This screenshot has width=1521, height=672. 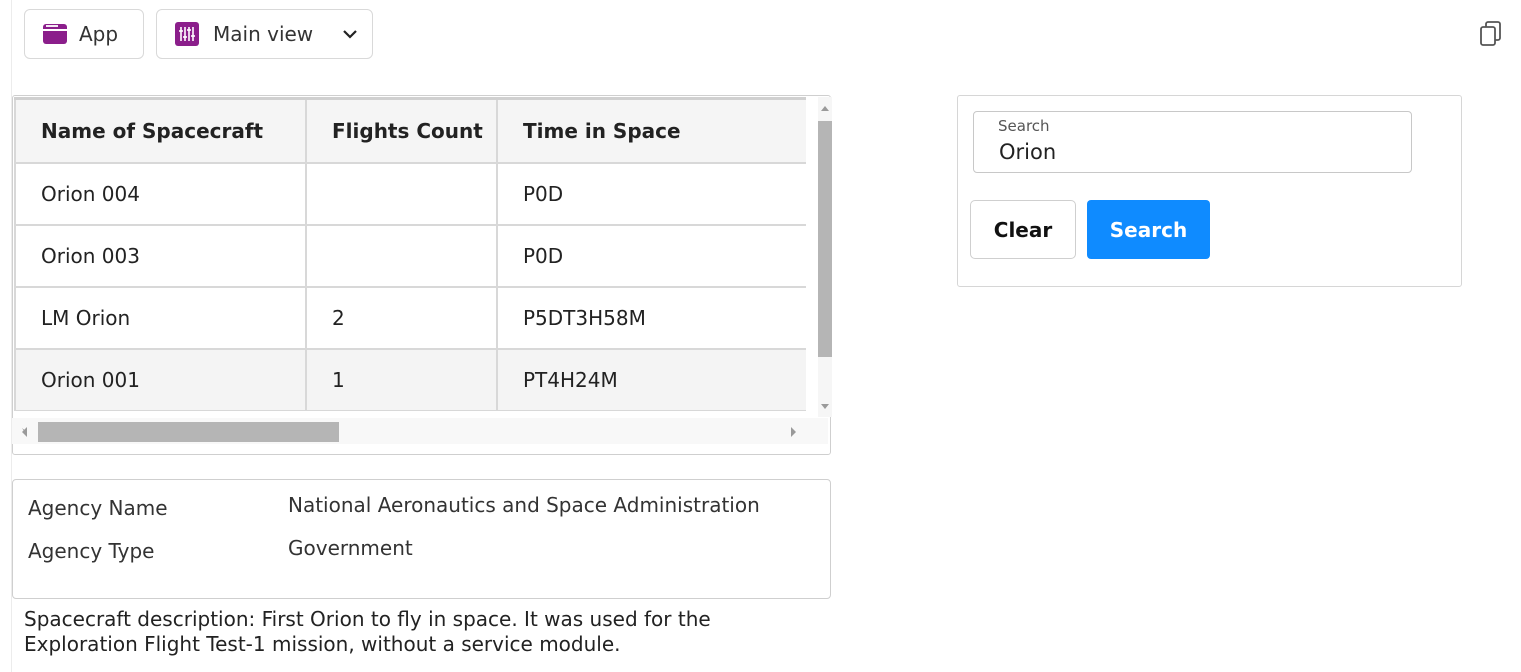 What do you see at coordinates (825, 239) in the screenshot?
I see `vertical-scroll-thumb` at bounding box center [825, 239].